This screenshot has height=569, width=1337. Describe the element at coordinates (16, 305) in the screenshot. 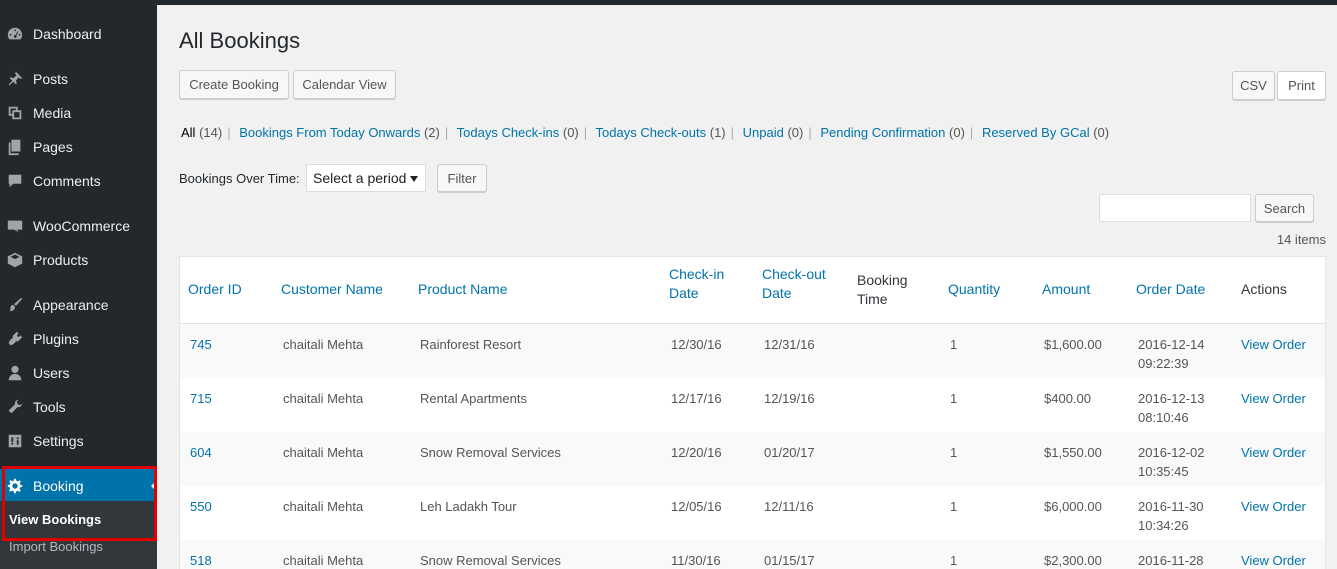

I see `brush-icon` at that location.